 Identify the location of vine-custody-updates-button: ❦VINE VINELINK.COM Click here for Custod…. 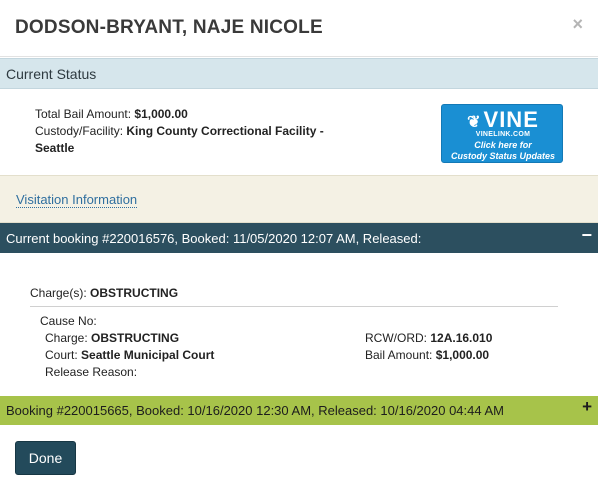
(502, 133).